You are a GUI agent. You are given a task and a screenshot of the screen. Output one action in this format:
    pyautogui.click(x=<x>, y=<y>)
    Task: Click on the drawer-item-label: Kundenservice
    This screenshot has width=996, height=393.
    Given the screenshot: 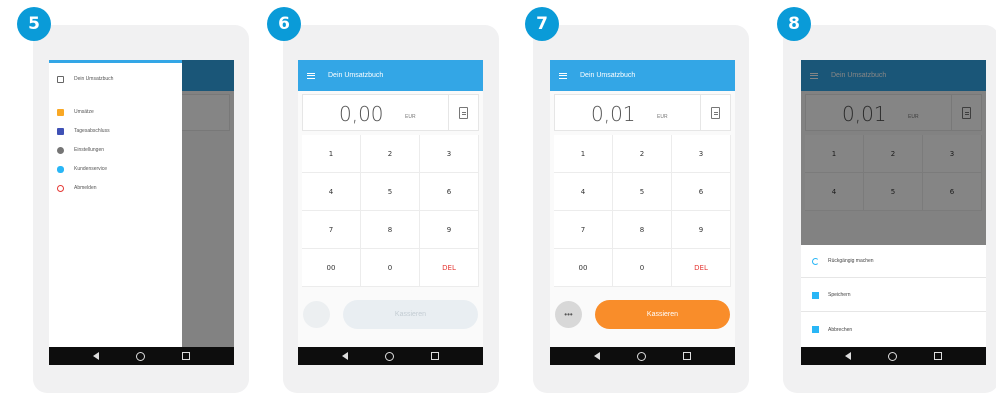 What is the action you would take?
    pyautogui.click(x=91, y=169)
    